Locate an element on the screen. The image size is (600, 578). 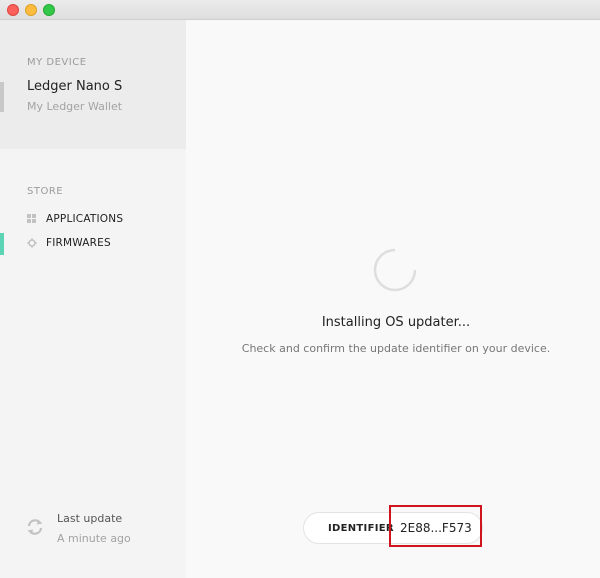
device-selected-indicator is located at coordinates (2, 97).